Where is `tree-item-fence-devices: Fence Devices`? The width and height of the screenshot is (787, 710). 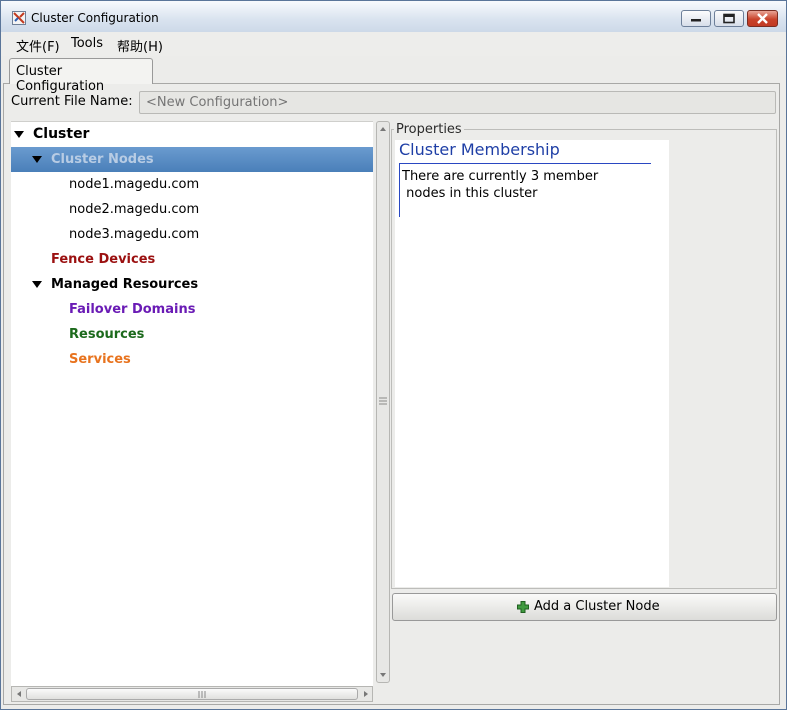 tree-item-fence-devices: Fence Devices is located at coordinates (103, 259).